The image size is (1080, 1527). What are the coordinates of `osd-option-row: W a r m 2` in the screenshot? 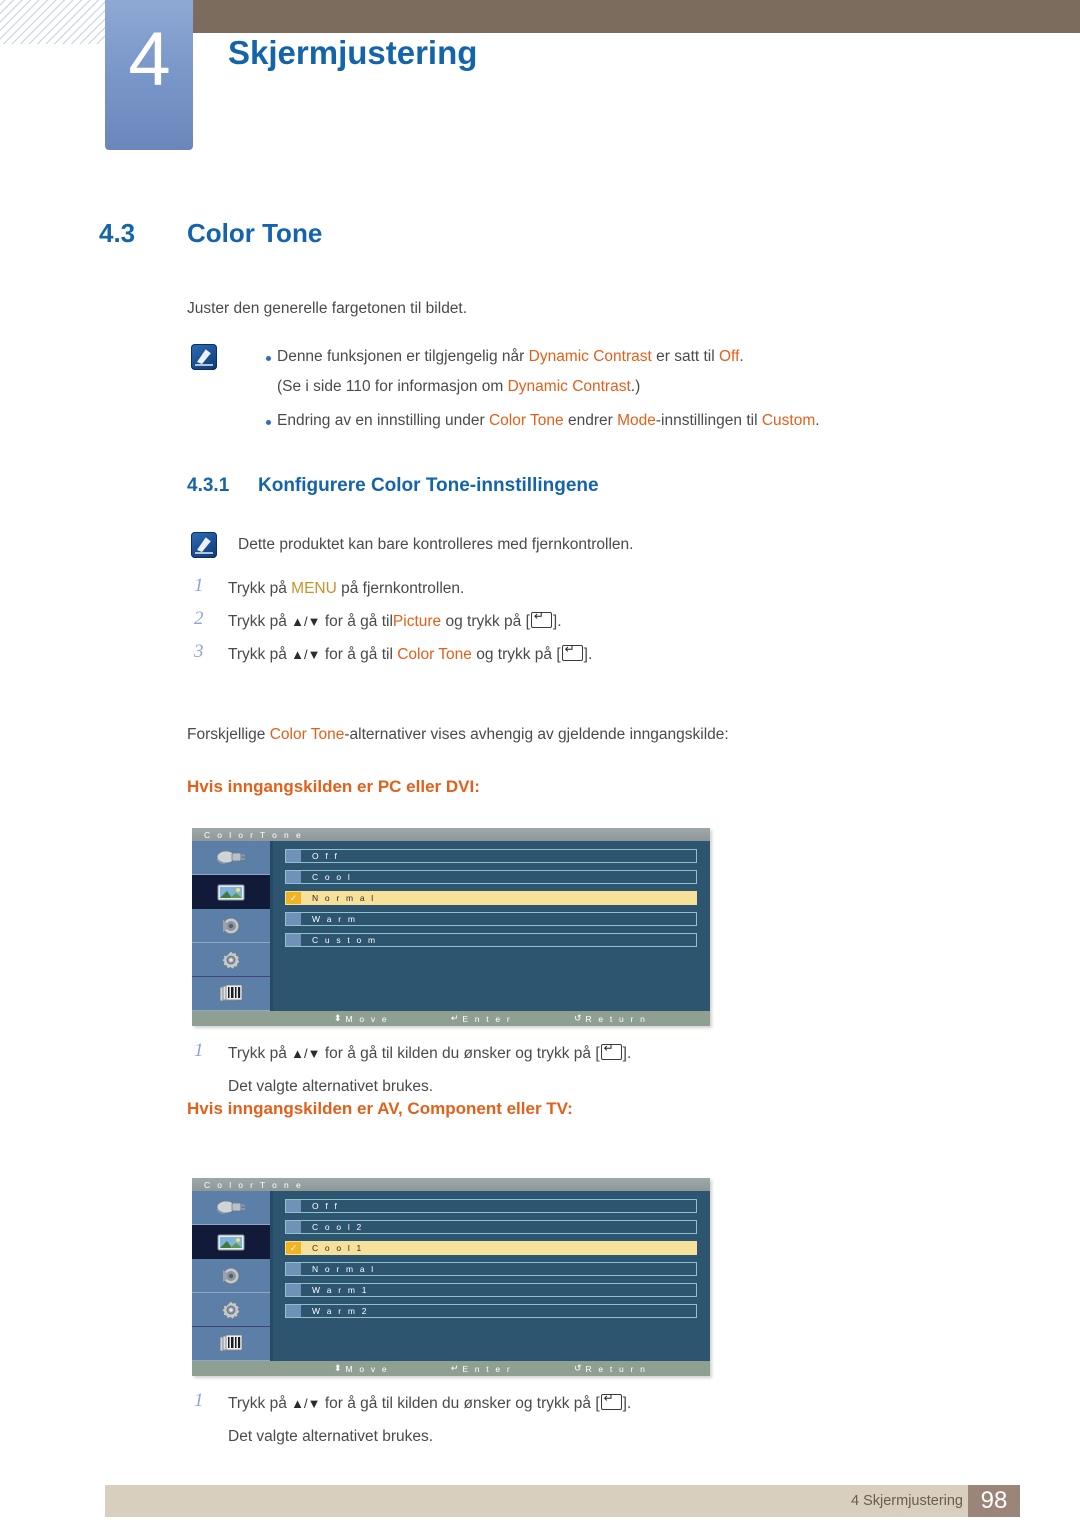 It's located at (491, 1311).